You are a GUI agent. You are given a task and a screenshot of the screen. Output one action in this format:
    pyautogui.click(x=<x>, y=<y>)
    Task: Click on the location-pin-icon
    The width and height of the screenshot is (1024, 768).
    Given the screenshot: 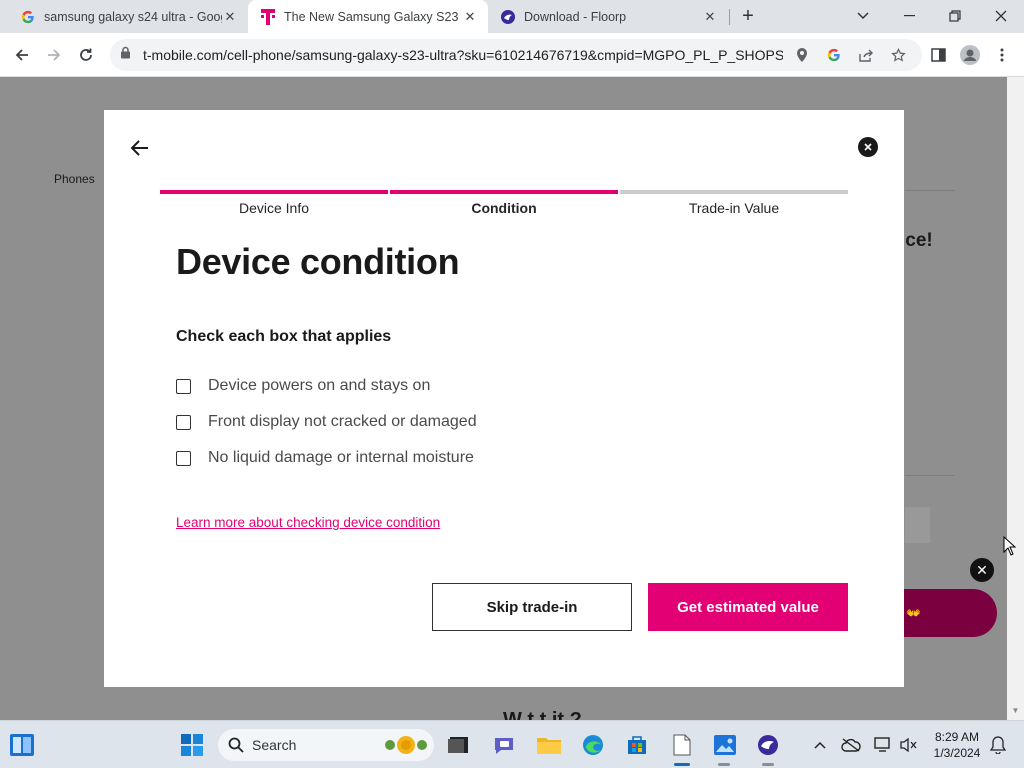 What is the action you would take?
    pyautogui.click(x=802, y=55)
    